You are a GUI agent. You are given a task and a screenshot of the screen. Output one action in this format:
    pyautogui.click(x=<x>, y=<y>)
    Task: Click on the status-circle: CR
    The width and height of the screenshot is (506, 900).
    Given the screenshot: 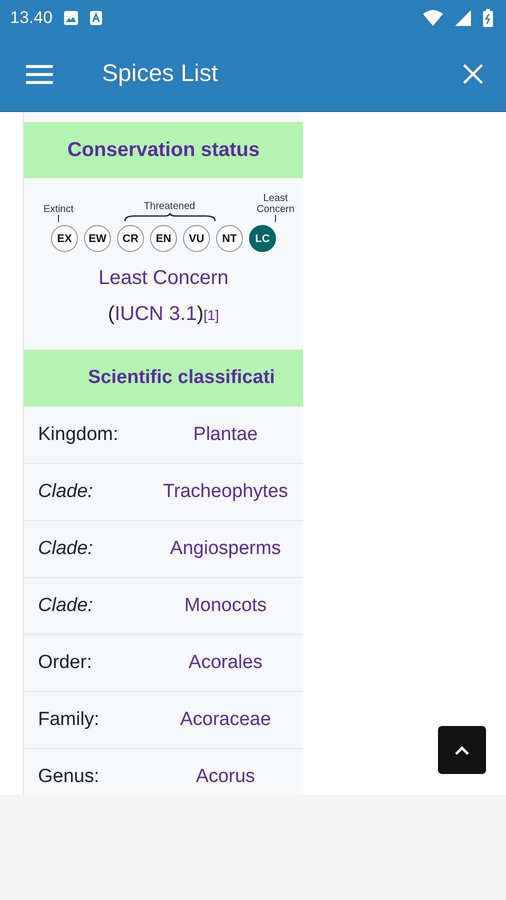 What is the action you would take?
    pyautogui.click(x=130, y=238)
    